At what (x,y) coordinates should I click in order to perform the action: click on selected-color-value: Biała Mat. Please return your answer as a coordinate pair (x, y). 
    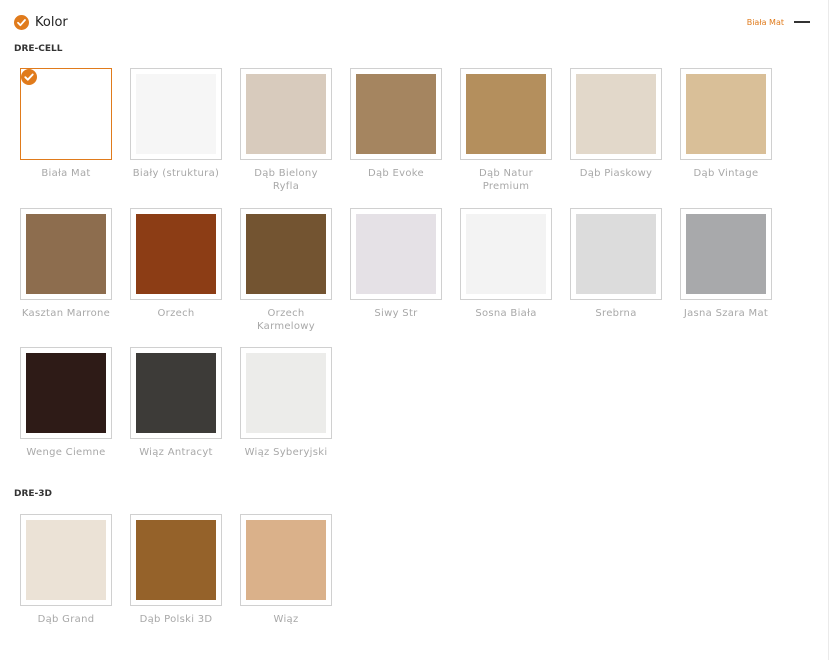
    Looking at the image, I should click on (765, 22).